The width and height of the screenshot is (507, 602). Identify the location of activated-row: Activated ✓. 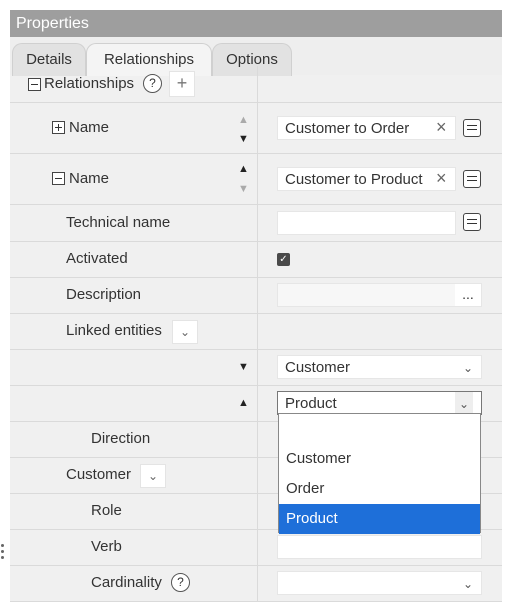
(256, 259).